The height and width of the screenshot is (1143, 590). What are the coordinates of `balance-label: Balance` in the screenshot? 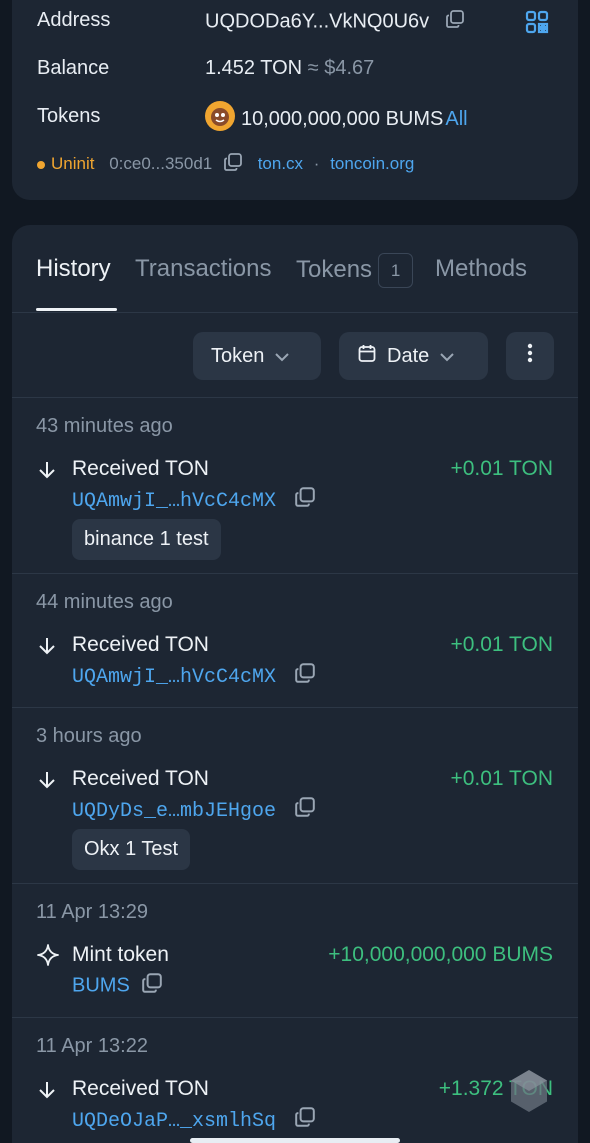 It's located at (73, 68).